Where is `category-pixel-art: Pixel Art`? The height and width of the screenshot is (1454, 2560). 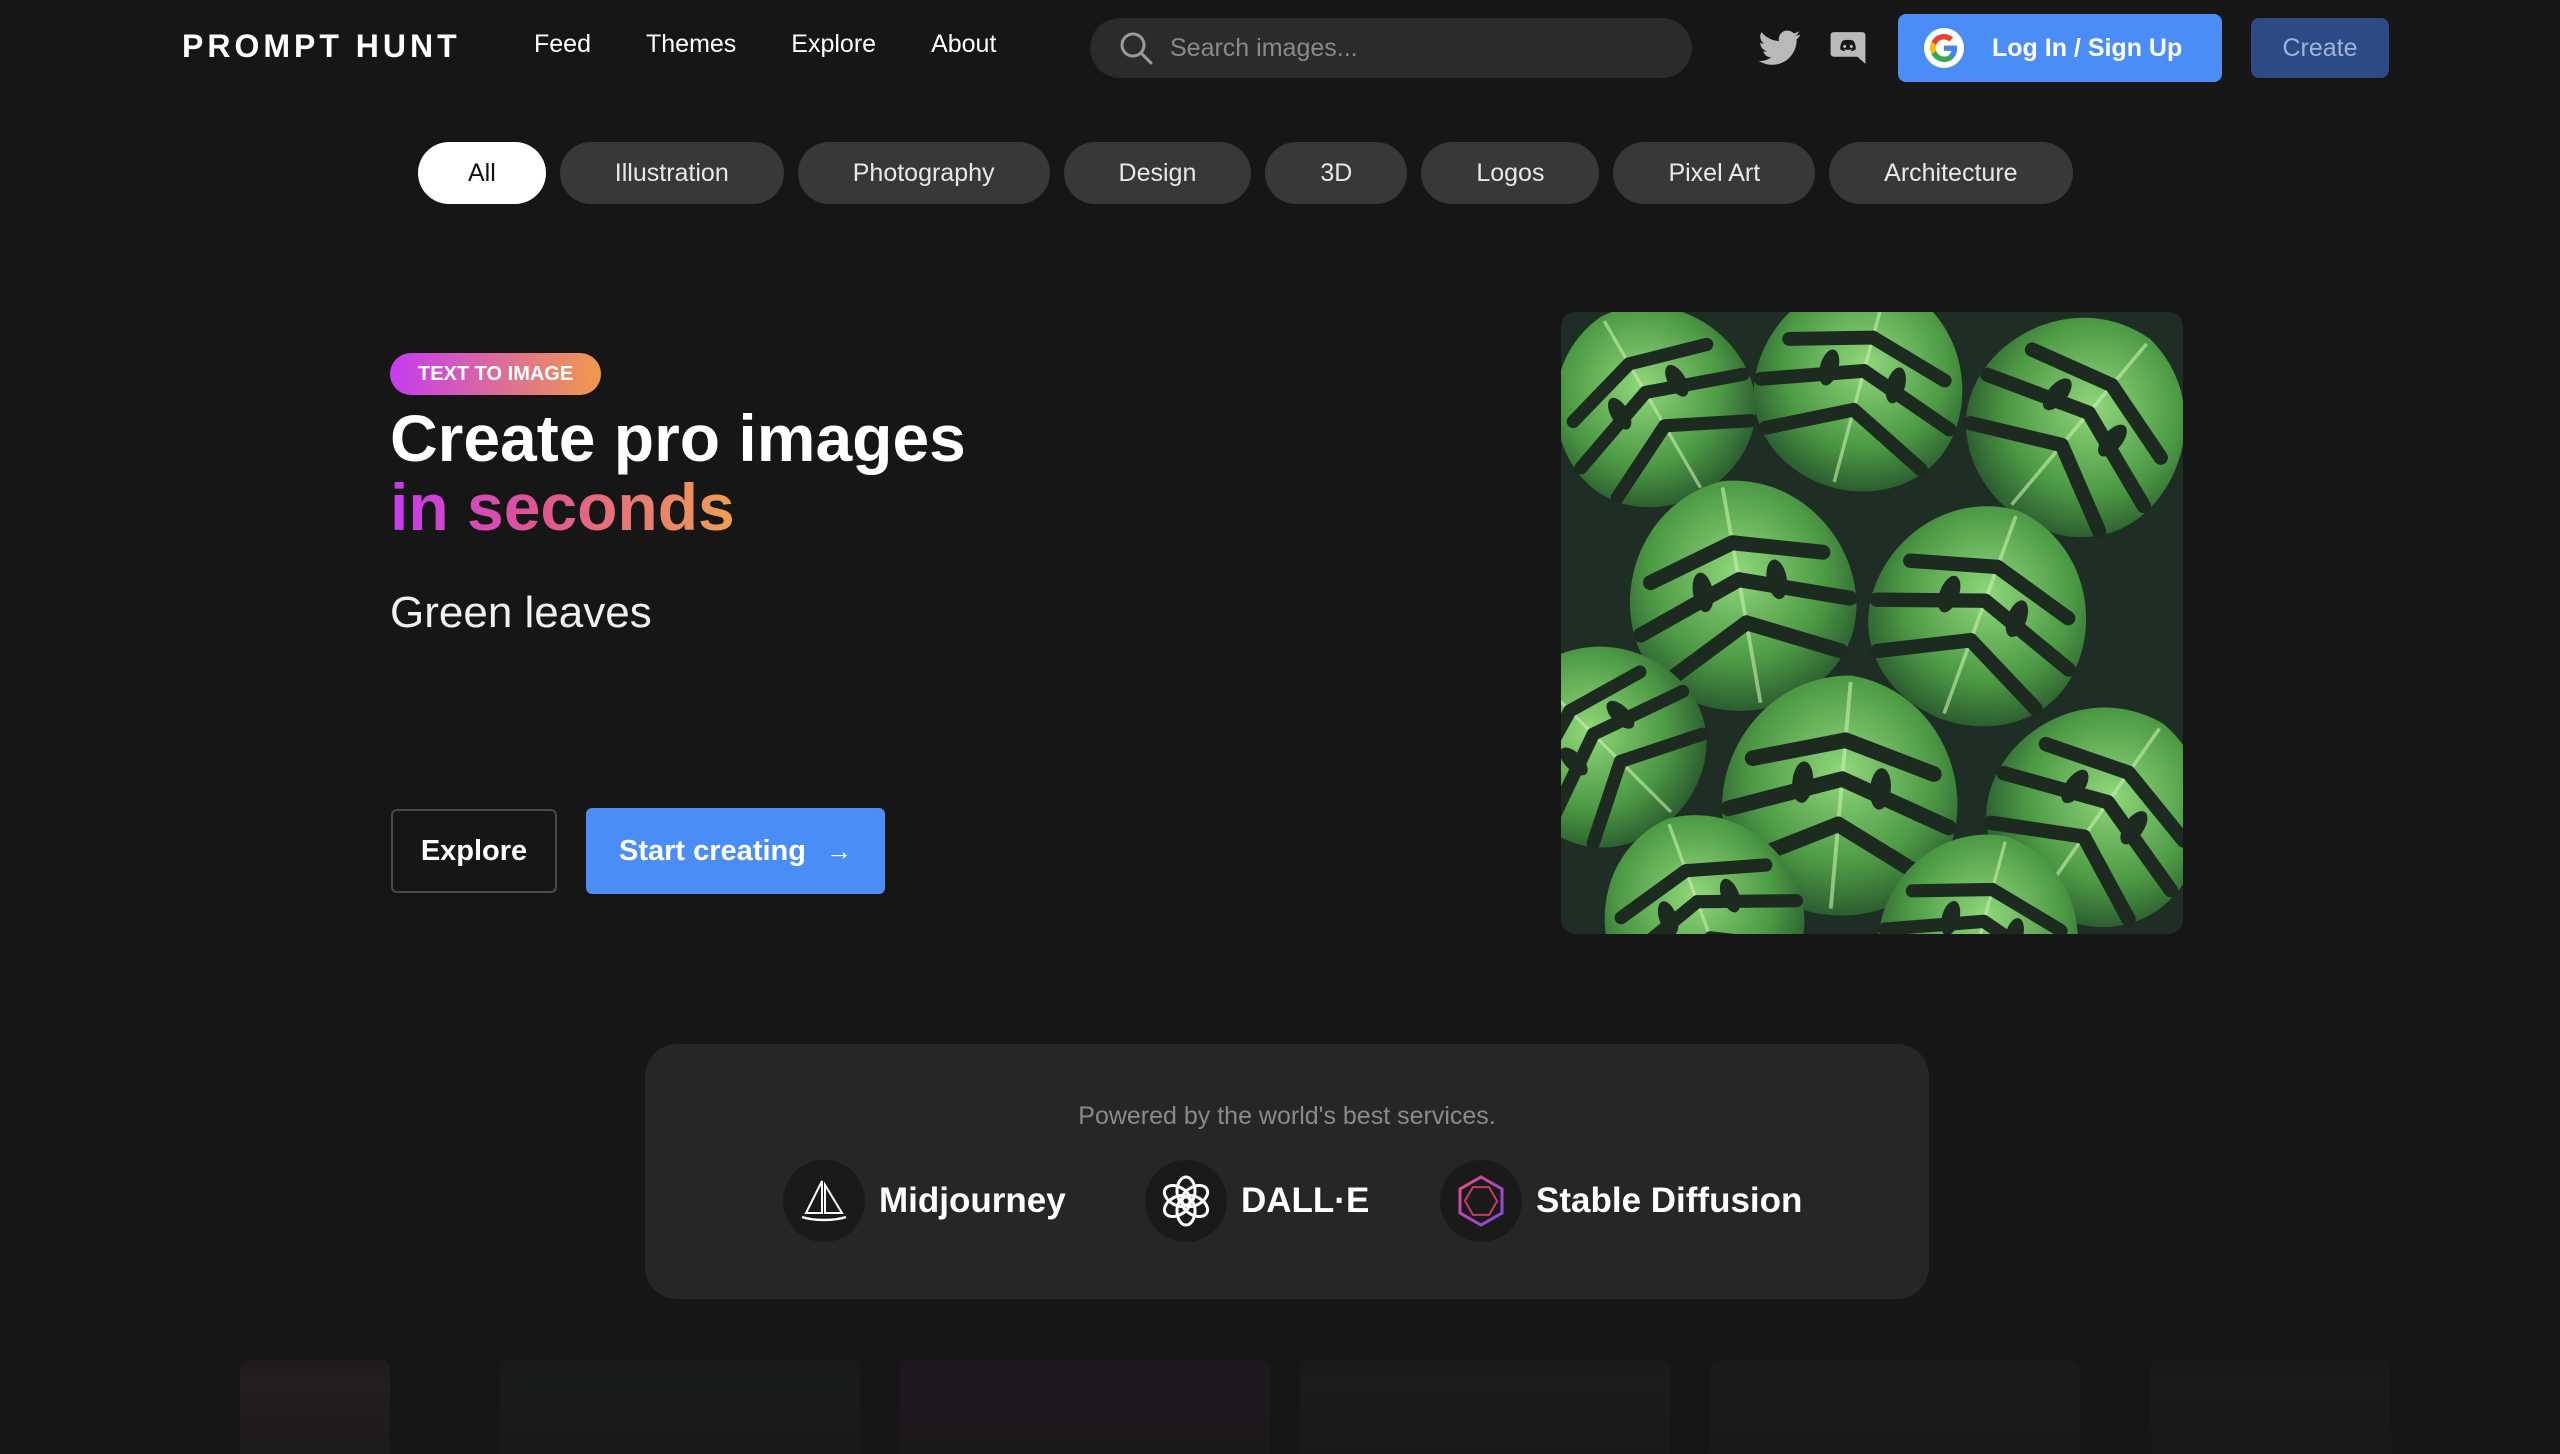 category-pixel-art: Pixel Art is located at coordinates (1714, 173).